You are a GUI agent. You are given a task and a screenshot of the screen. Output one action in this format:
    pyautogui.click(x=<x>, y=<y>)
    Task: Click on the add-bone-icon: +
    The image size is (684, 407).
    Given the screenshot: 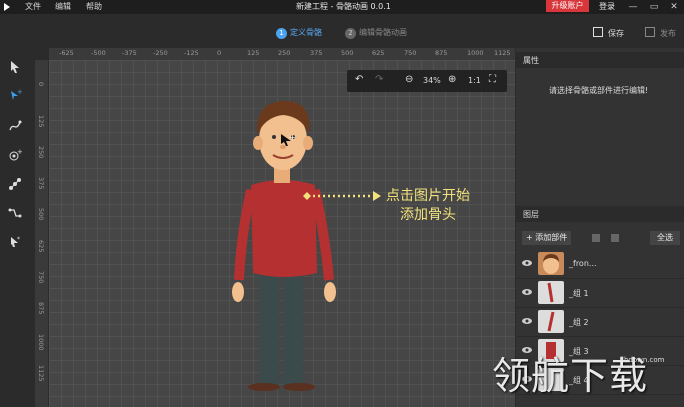 What is the action you would take?
    pyautogui.click(x=15, y=95)
    